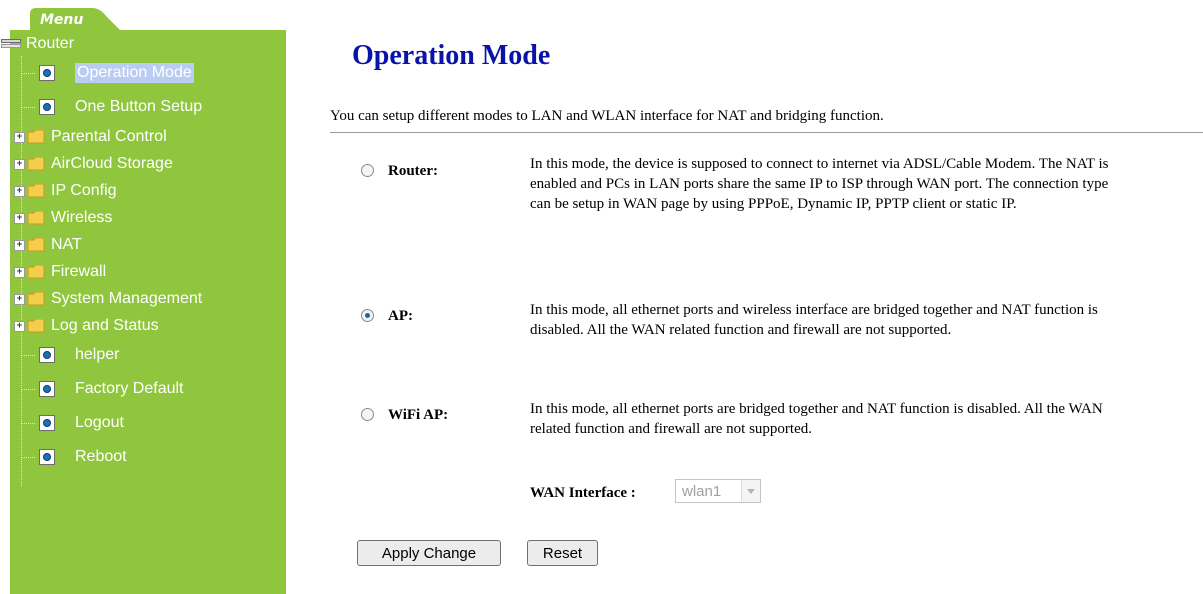  What do you see at coordinates (583, 493) in the screenshot?
I see `wan-interface-label: WAN Interface :` at bounding box center [583, 493].